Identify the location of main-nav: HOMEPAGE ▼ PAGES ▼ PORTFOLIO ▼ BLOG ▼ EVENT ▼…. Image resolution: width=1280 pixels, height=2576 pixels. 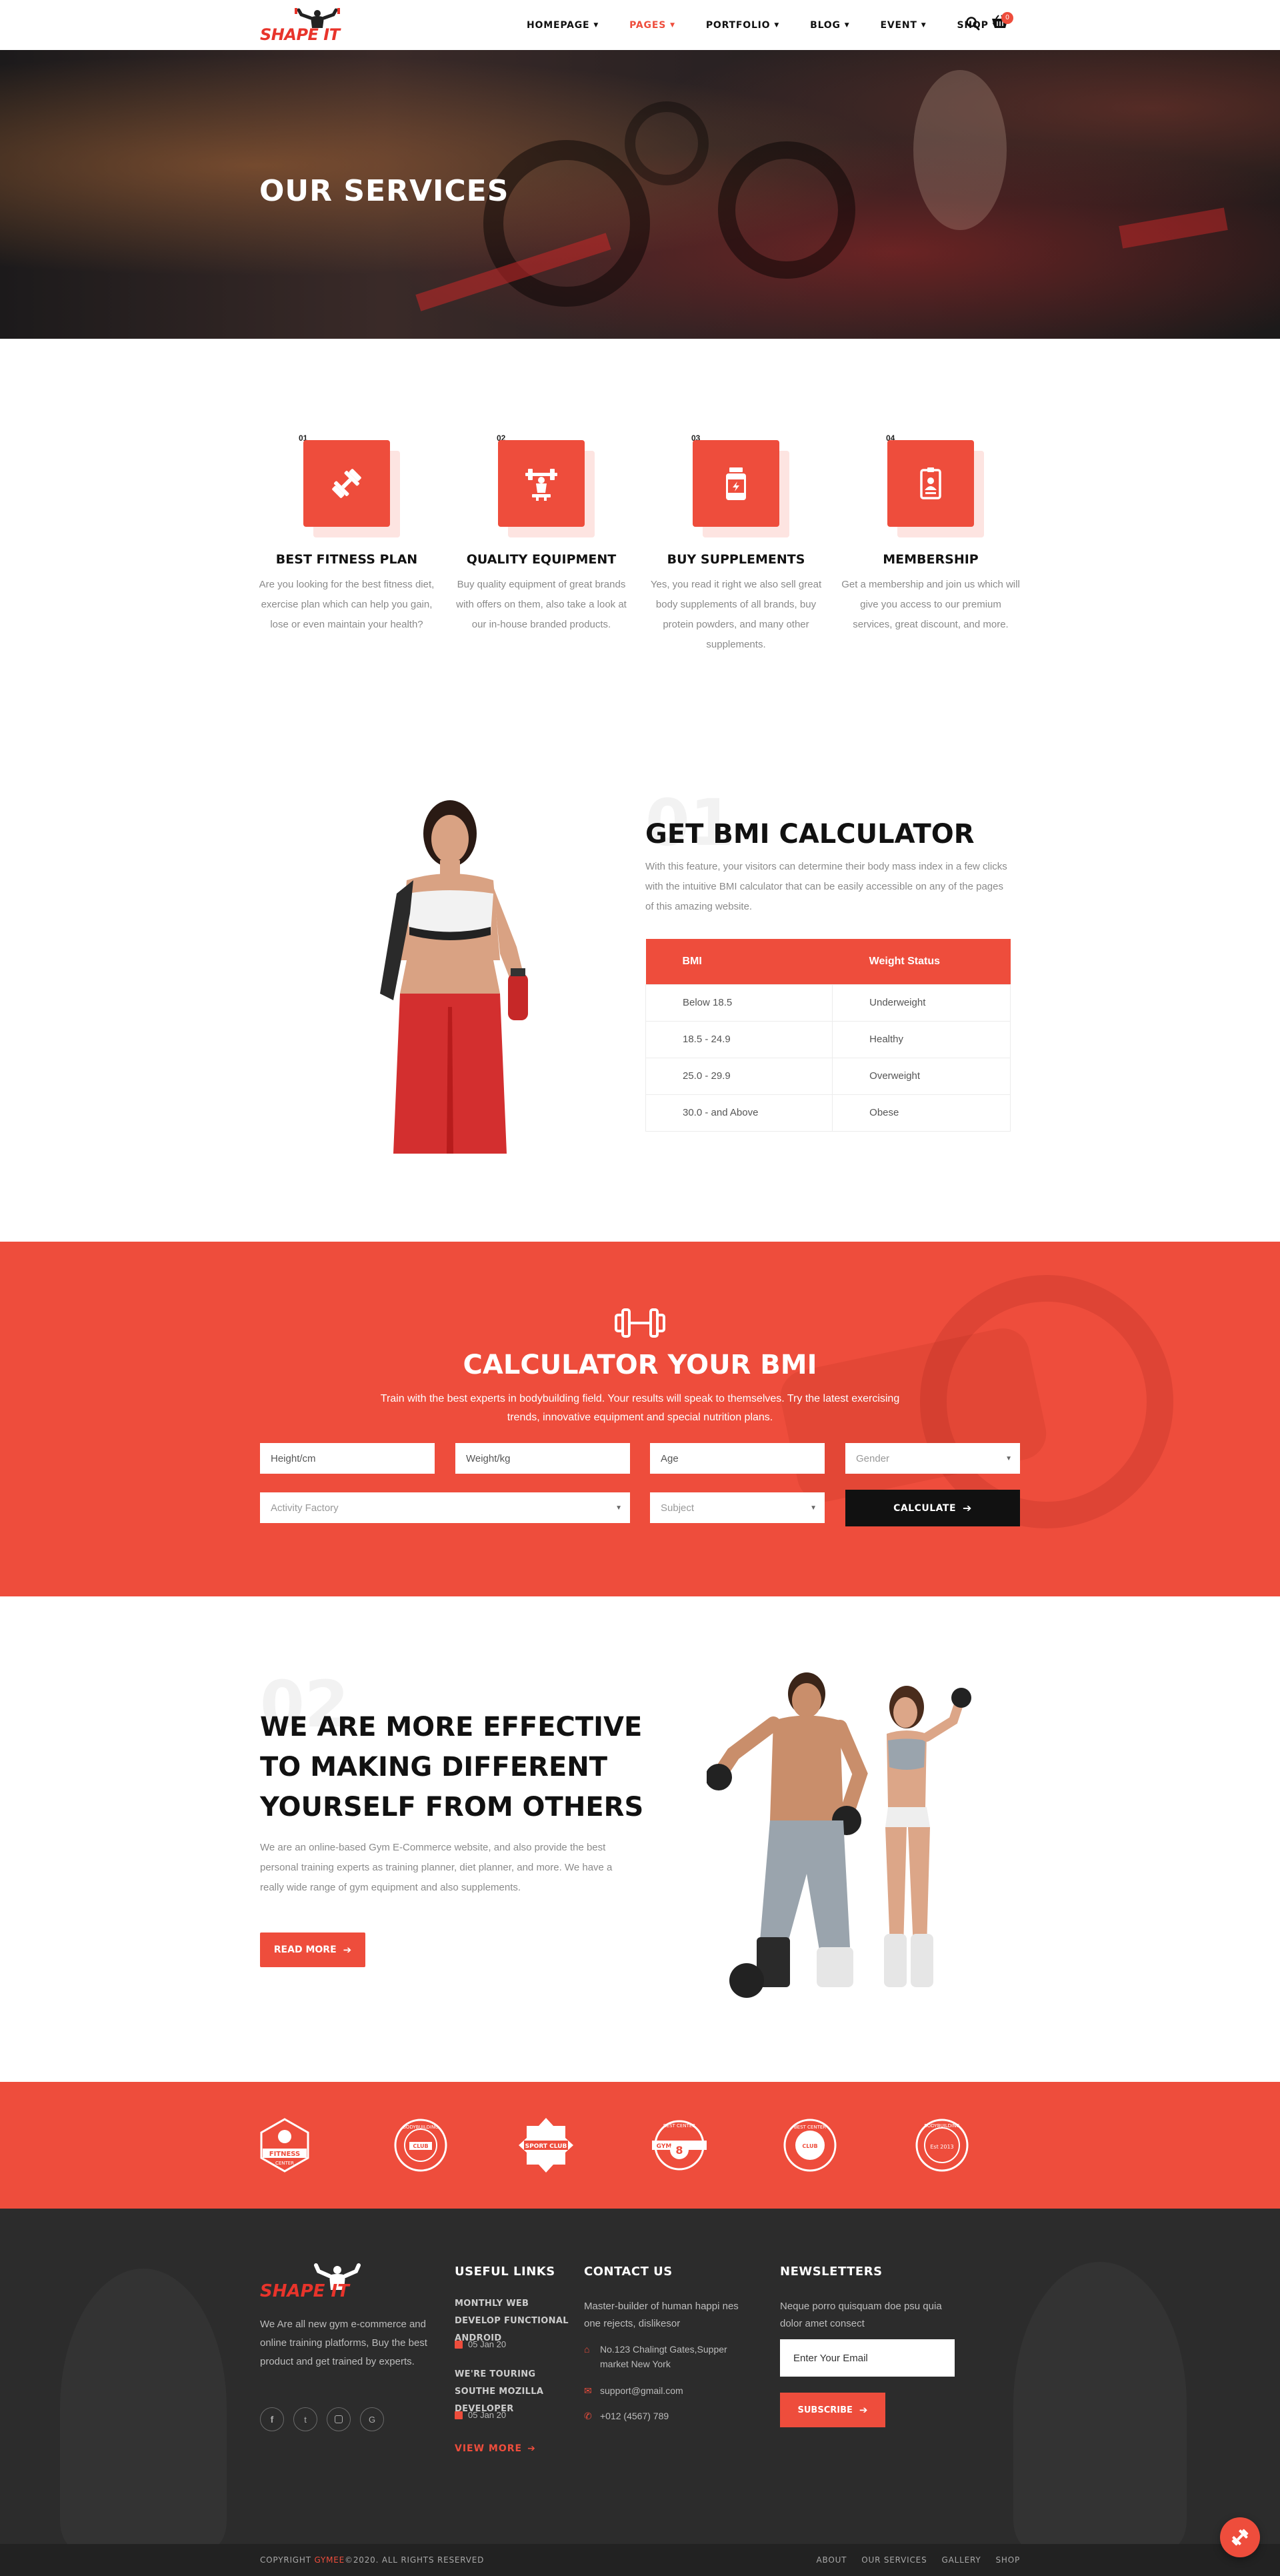
(777, 25).